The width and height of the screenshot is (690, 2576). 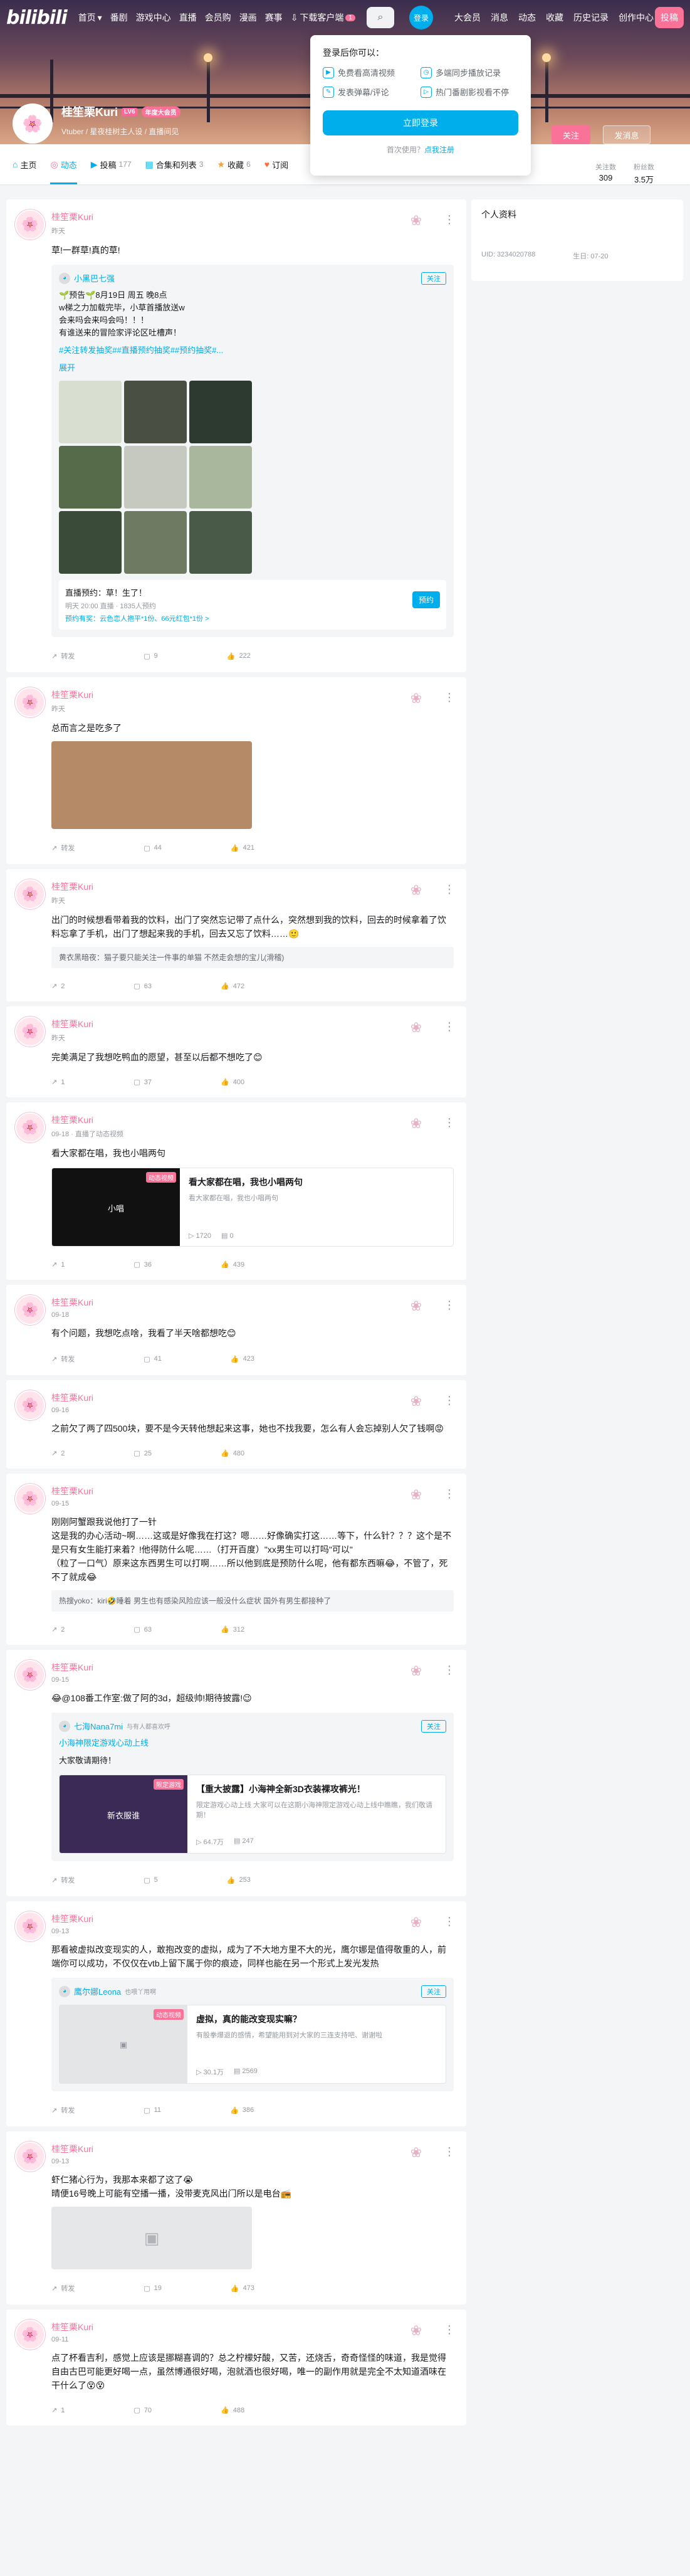 I want to click on nav-game: 游戏中心, so click(x=153, y=17).